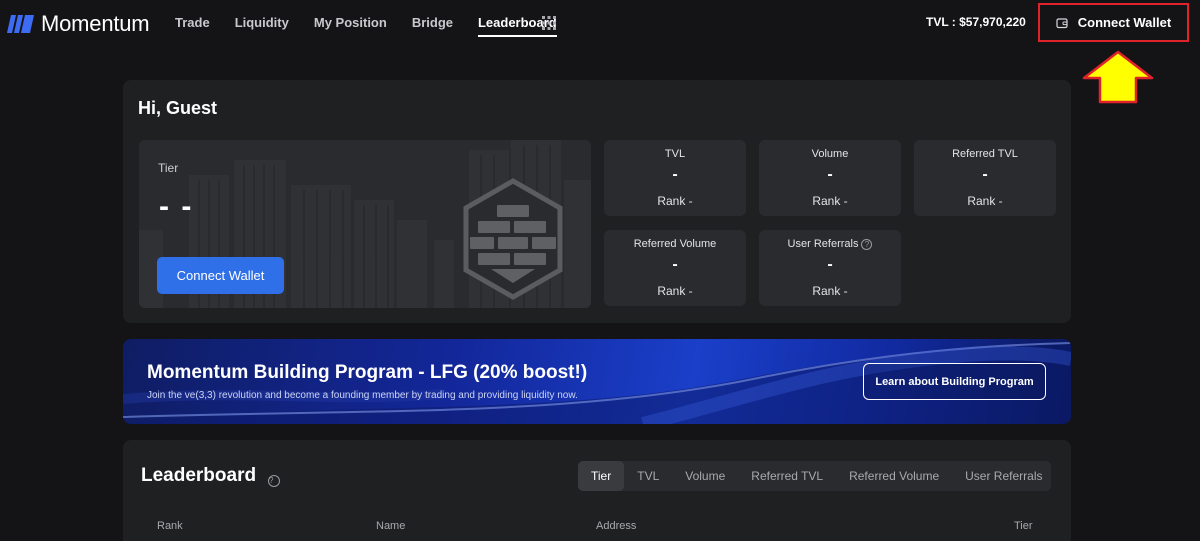 The image size is (1200, 541). I want to click on tab-user-referrals: User Referrals, so click(1003, 476).